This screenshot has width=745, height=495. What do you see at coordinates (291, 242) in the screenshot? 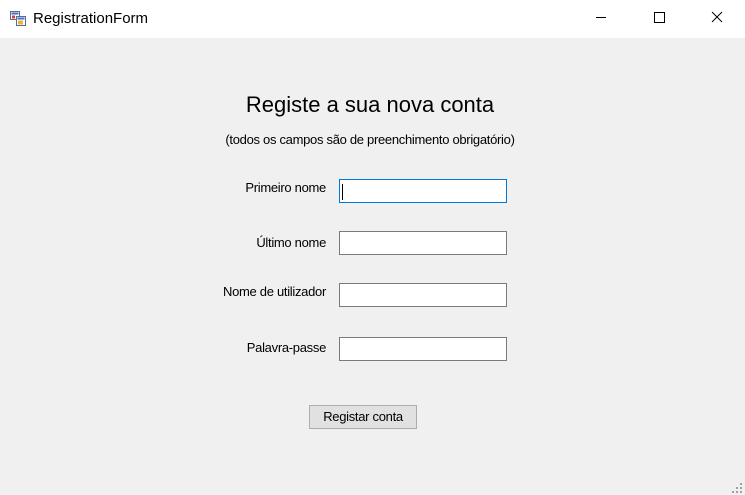
I see `last-name-label: Último nome` at bounding box center [291, 242].